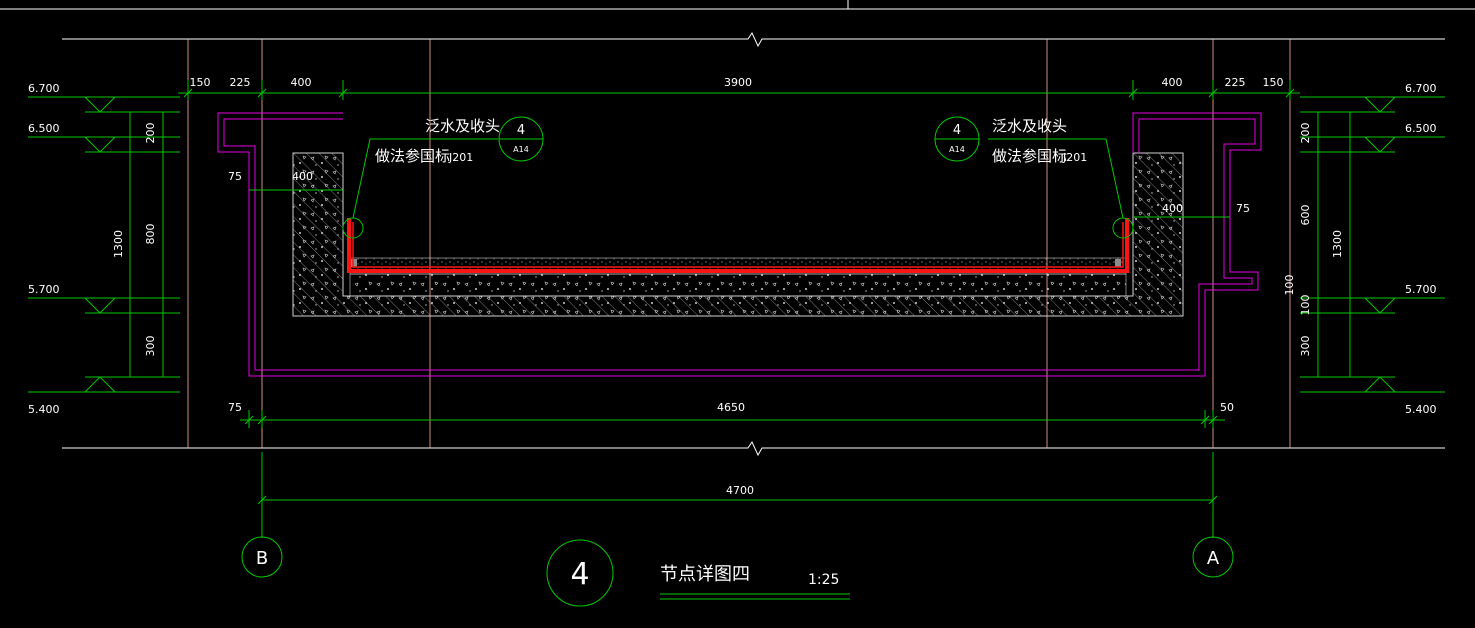 The height and width of the screenshot is (628, 1475). I want to click on elev-right-2: 5.700, so click(1421, 289).